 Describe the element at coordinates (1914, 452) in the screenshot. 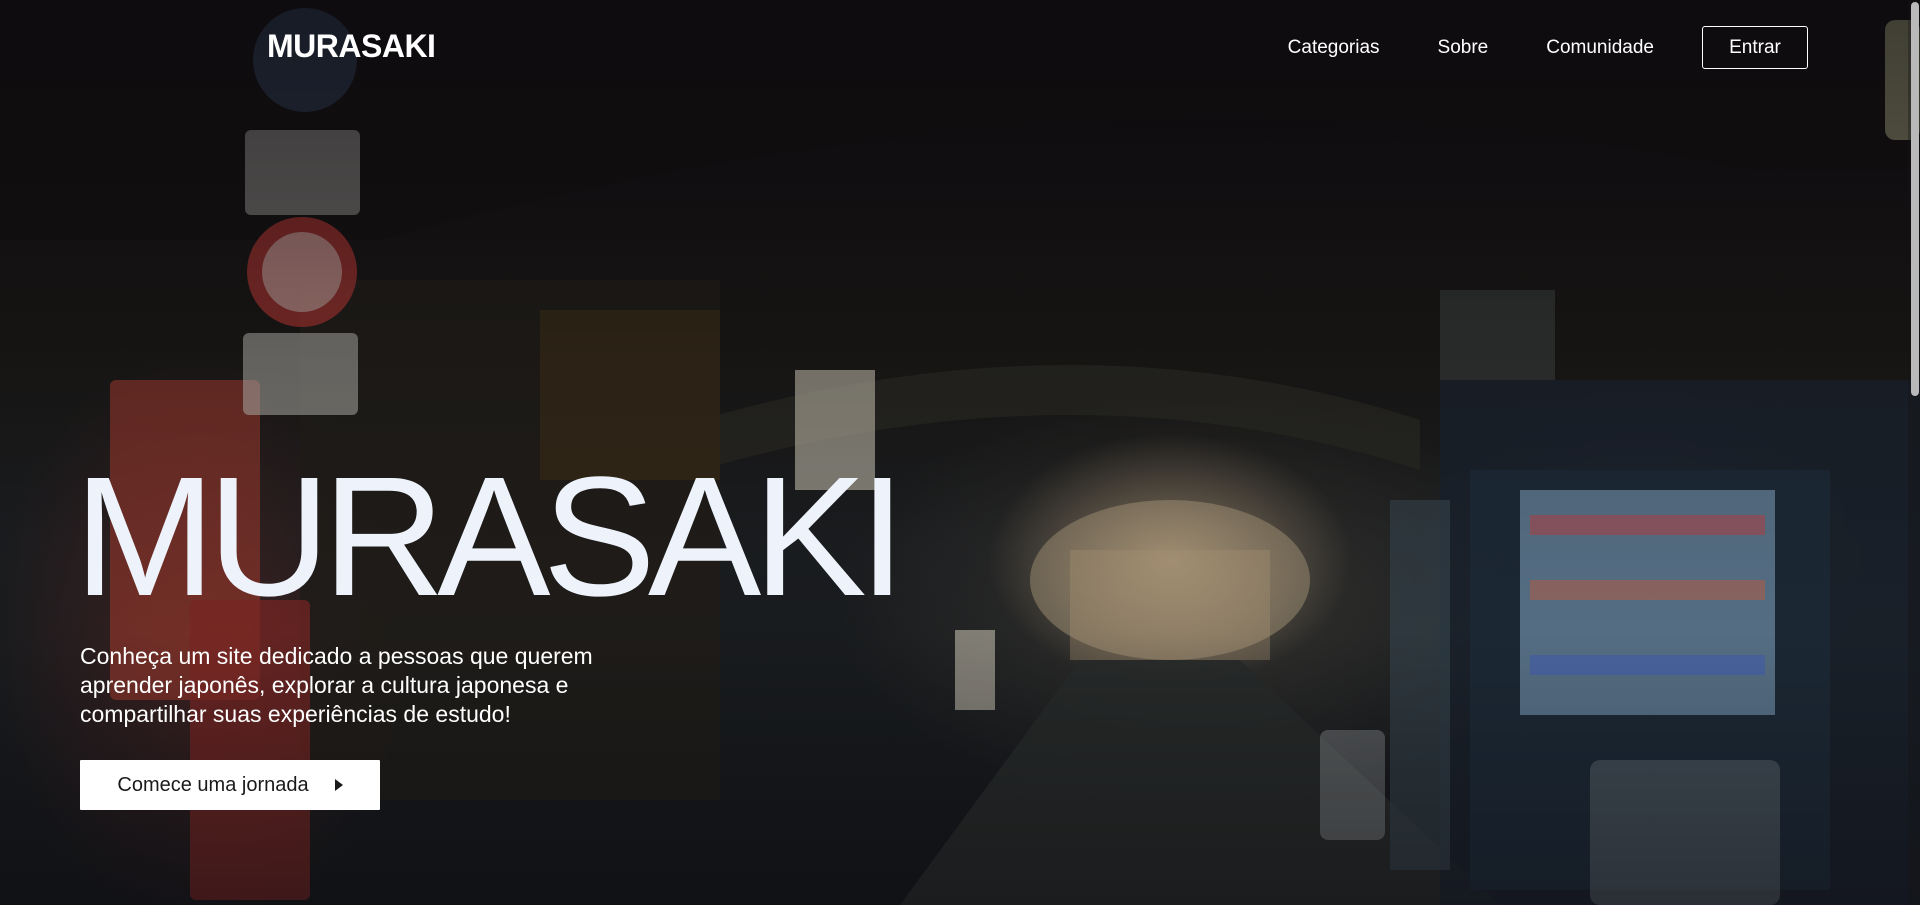

I see `page-scrollbar` at that location.